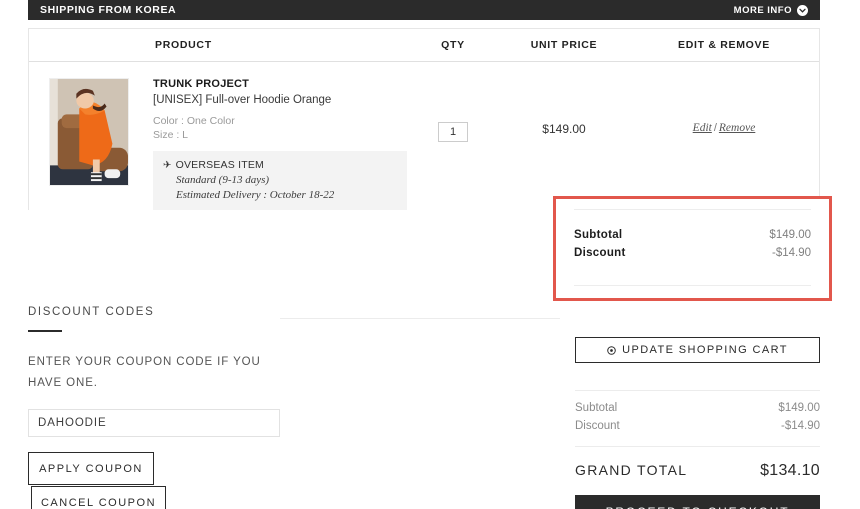 This screenshot has height=509, width=860. What do you see at coordinates (600, 253) in the screenshot?
I see `highlight-discount-label: Discount` at bounding box center [600, 253].